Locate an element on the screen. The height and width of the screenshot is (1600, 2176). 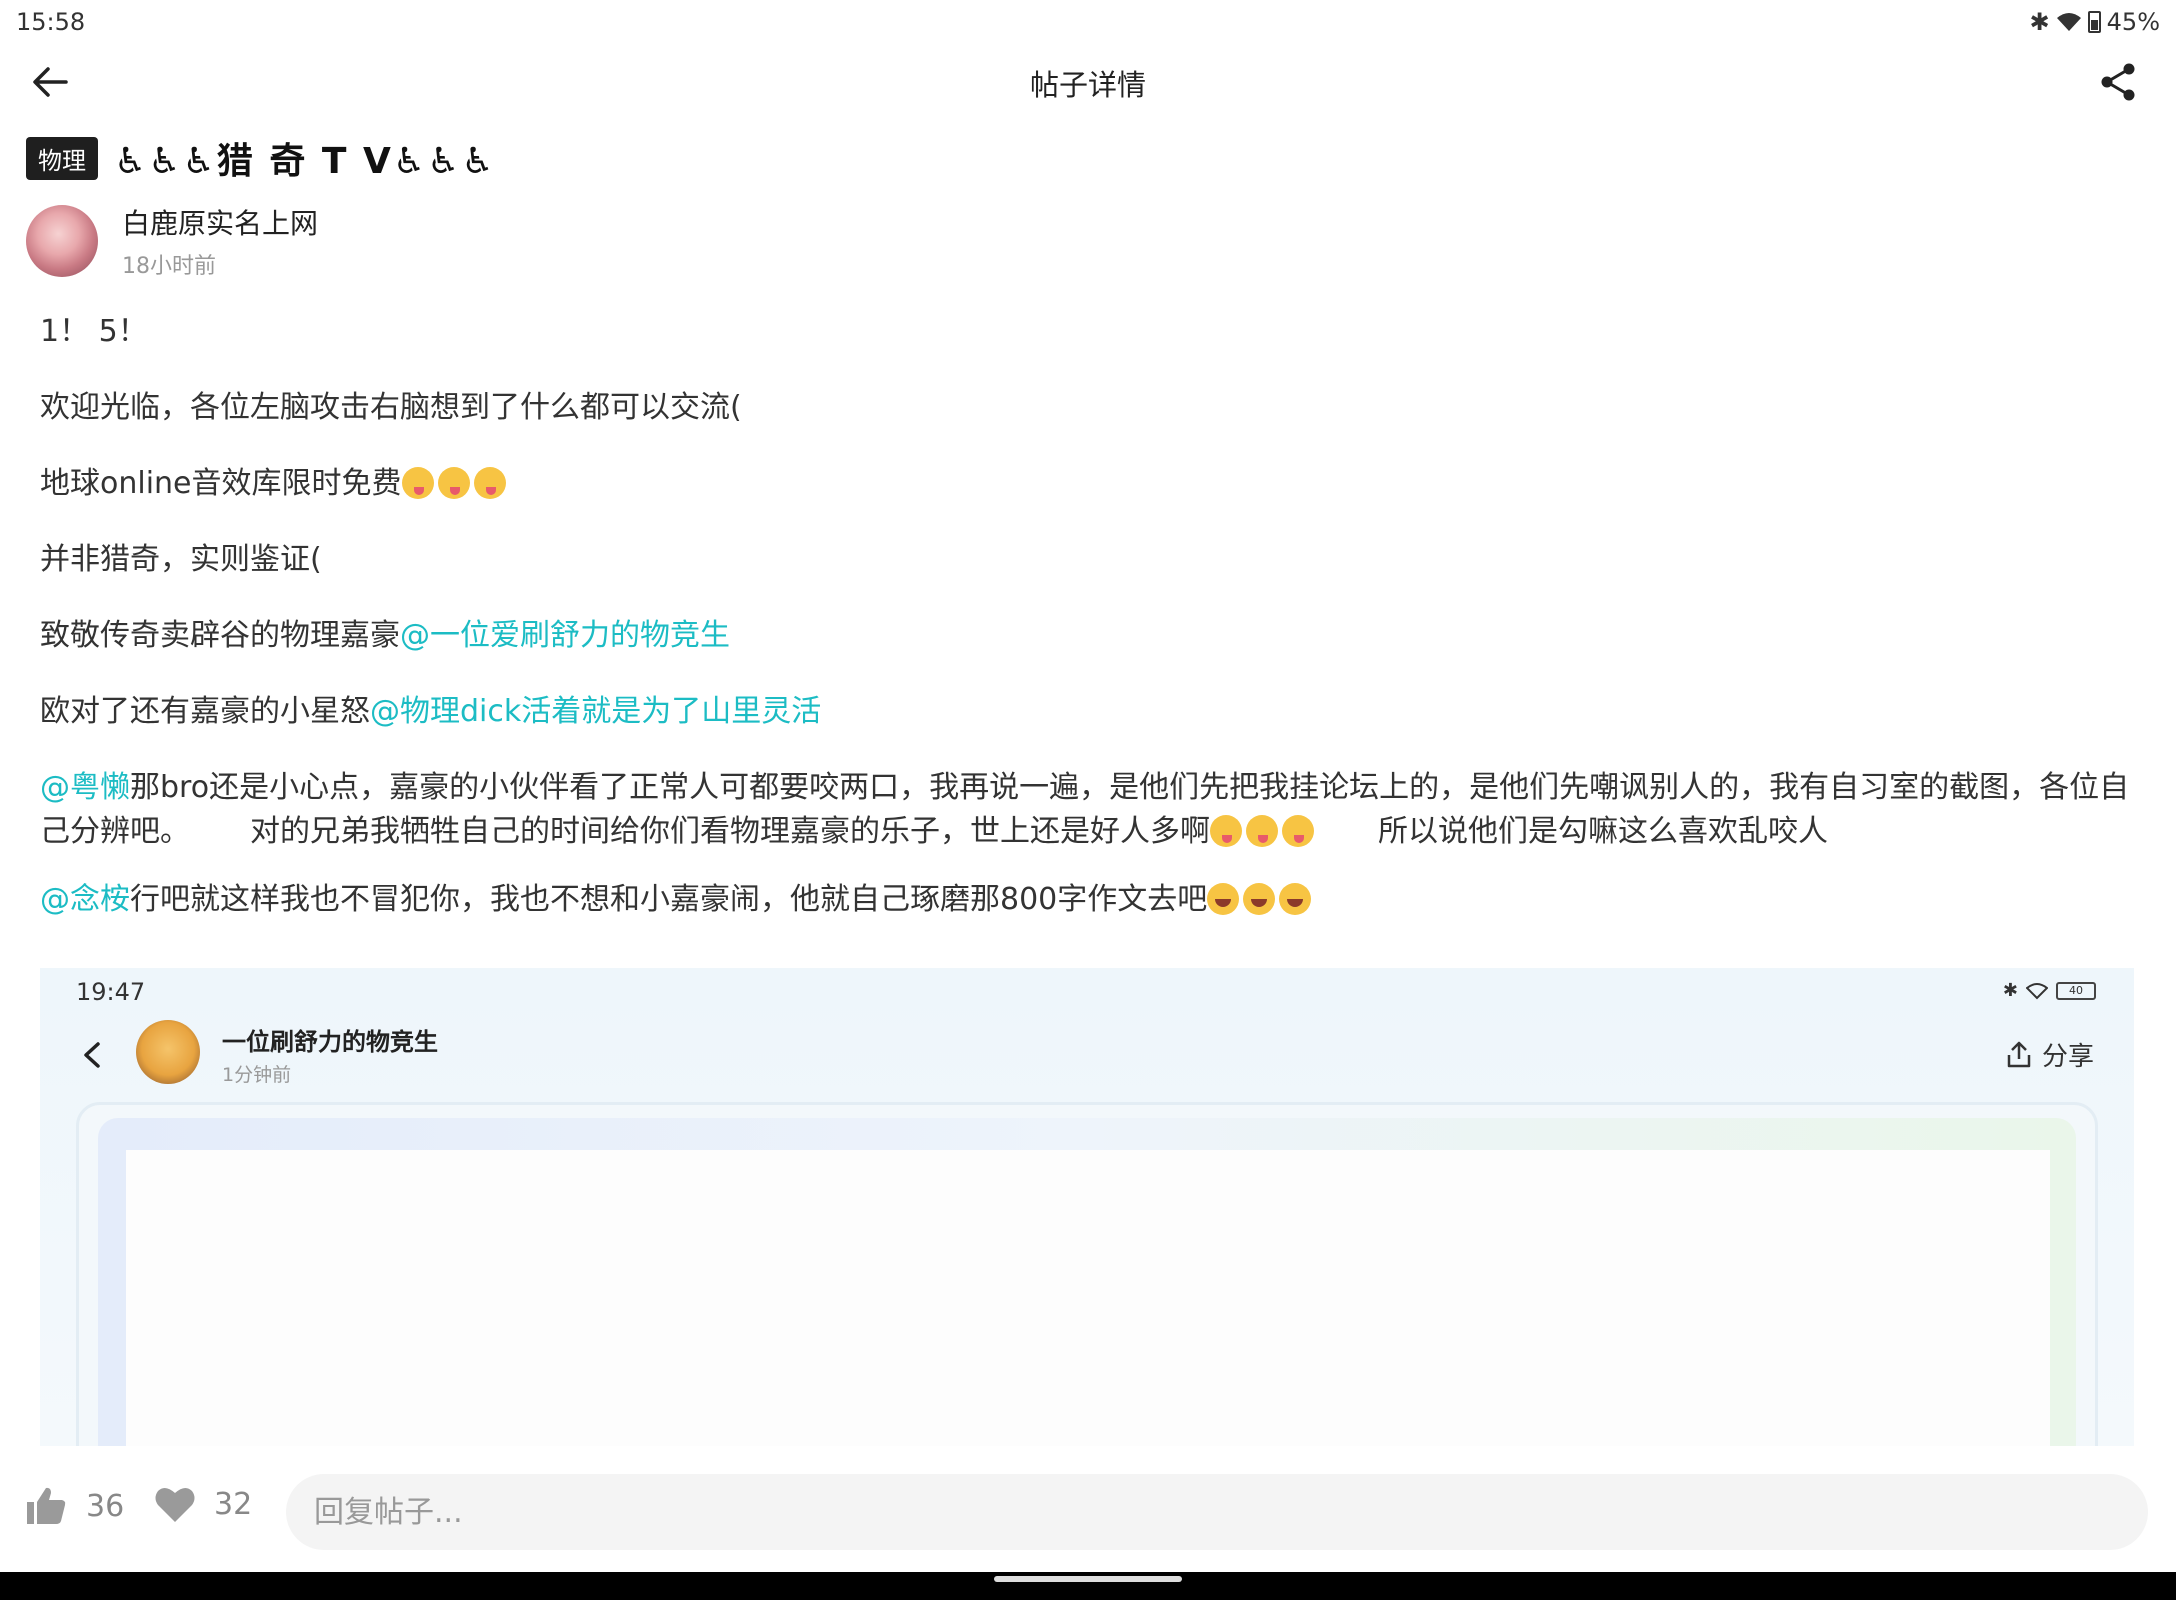
favorite-button: 32 is located at coordinates (203, 1504).